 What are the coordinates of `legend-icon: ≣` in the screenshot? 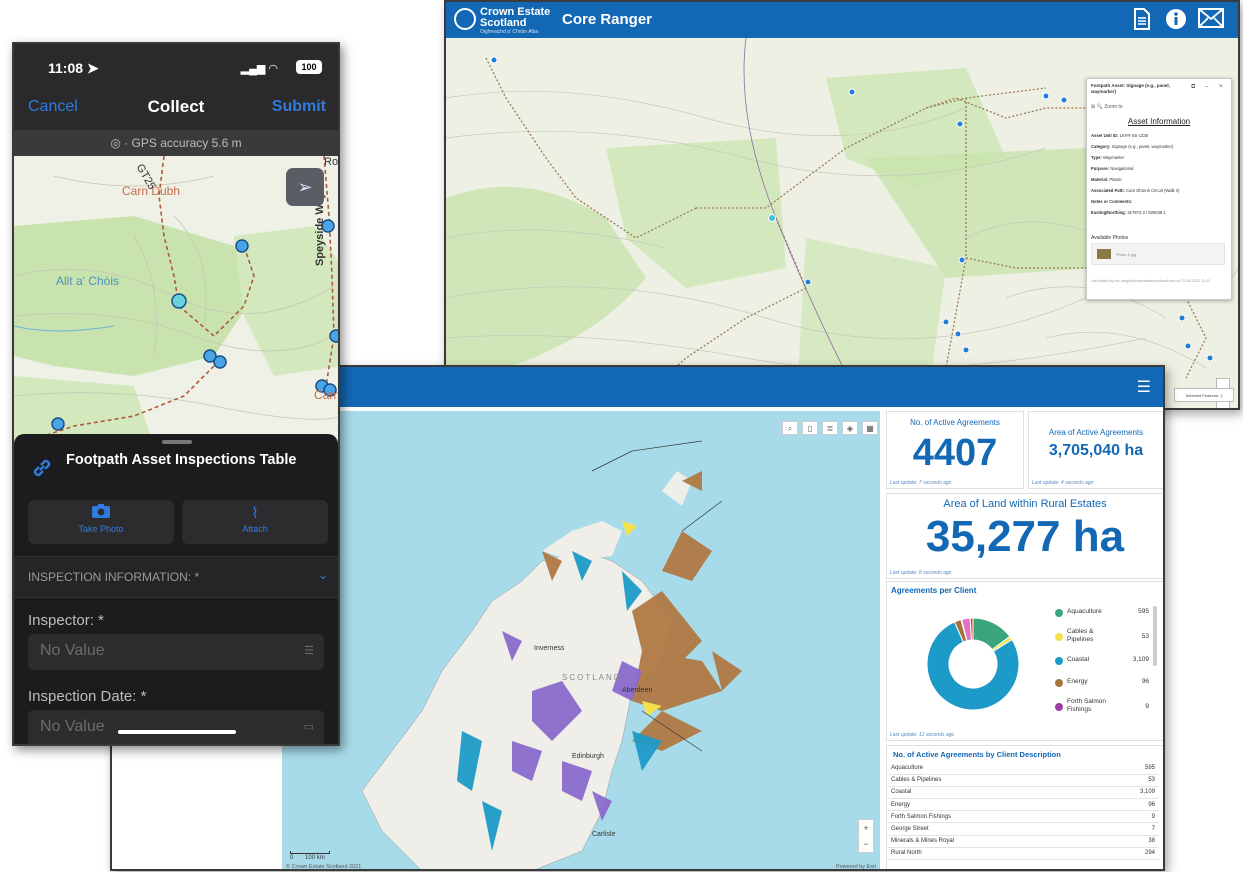 It's located at (830, 428).